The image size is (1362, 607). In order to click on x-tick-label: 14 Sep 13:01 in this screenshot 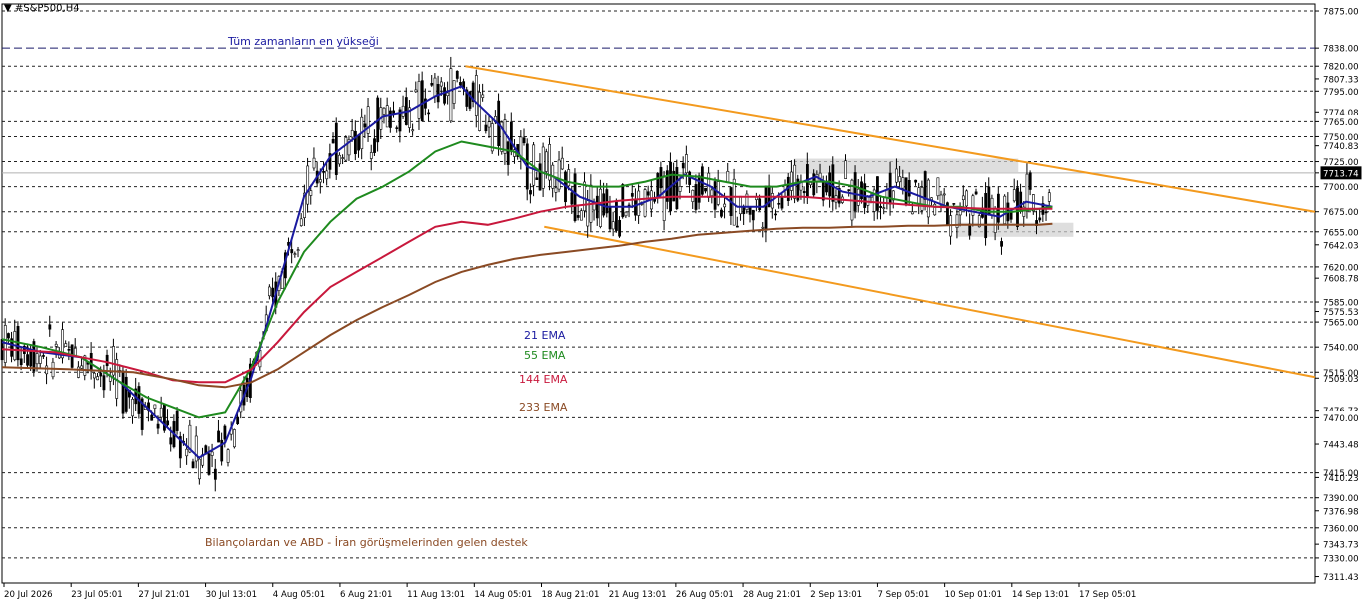, I will do `click(1040, 595)`.